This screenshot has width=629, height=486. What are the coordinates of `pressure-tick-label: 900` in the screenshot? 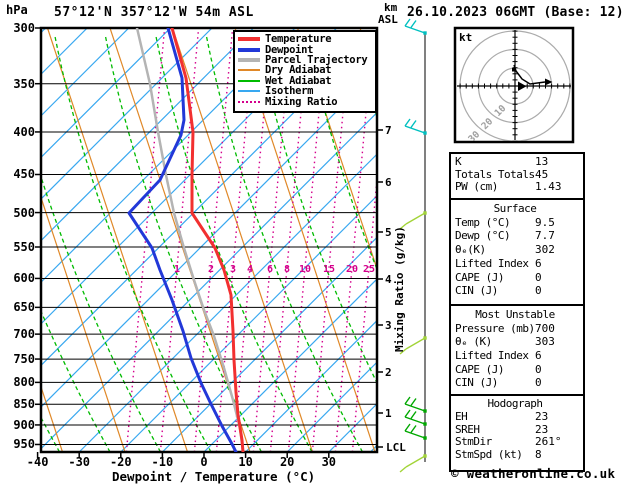 It's located at (24, 424).